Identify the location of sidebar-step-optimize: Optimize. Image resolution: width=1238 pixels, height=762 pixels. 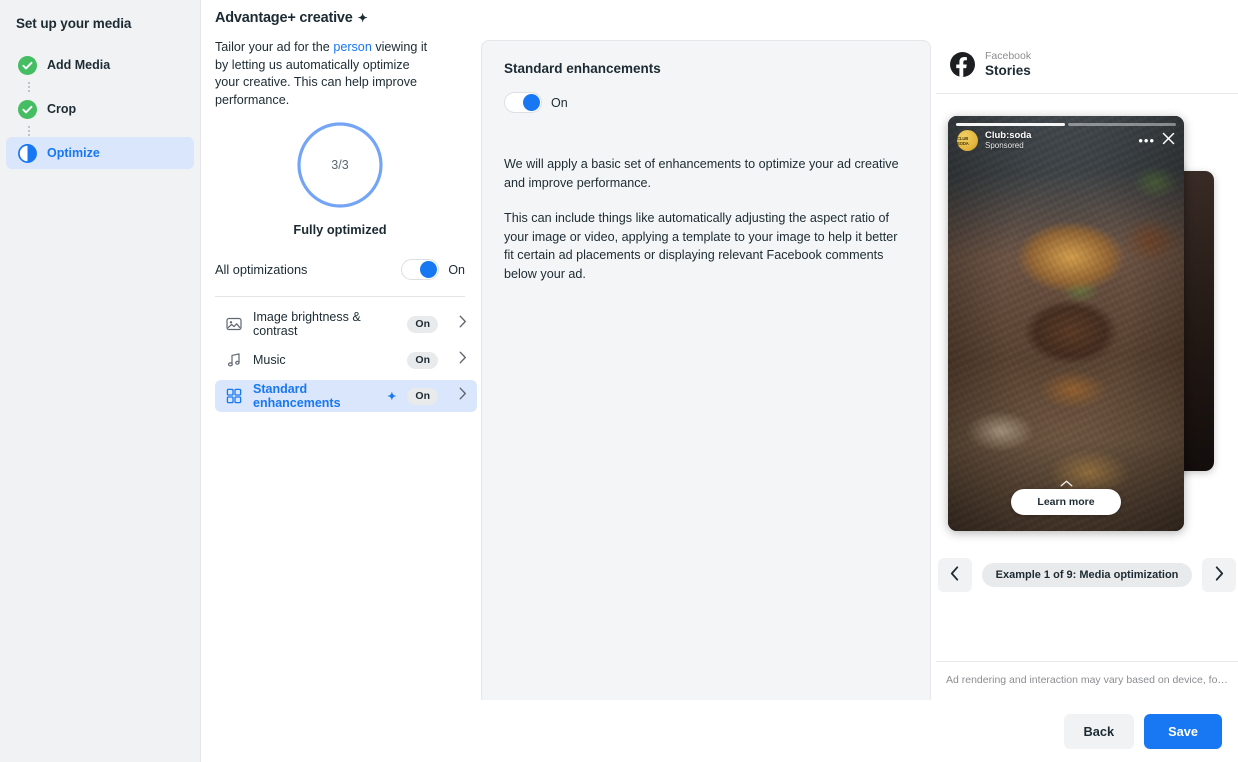
(100, 153).